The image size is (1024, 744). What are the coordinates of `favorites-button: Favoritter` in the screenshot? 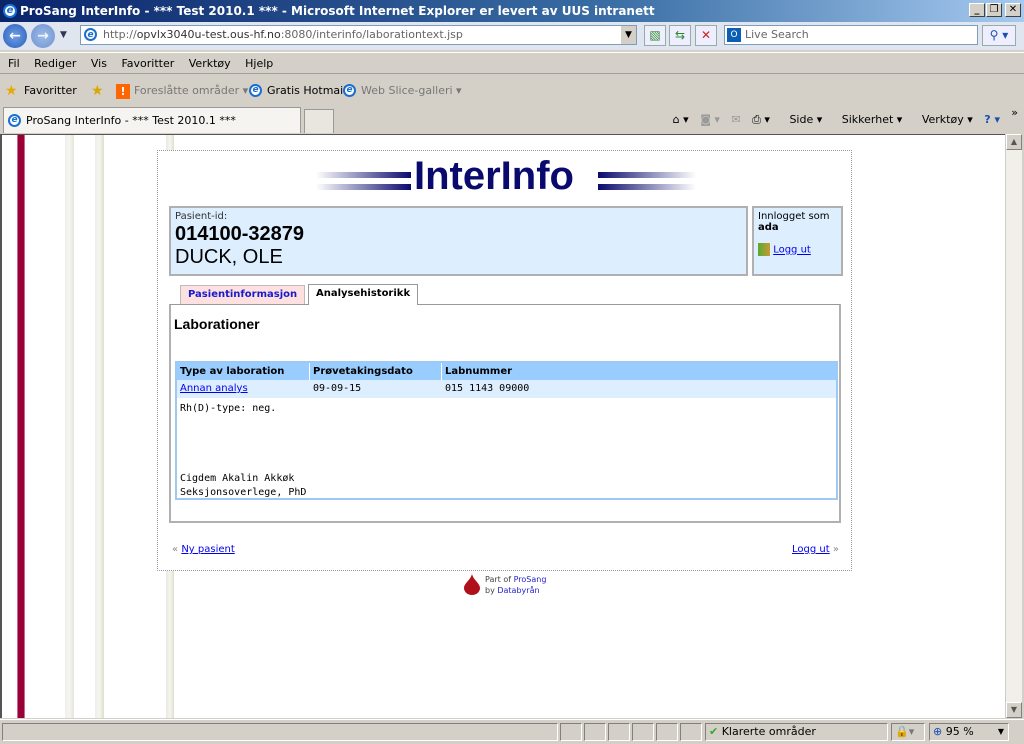 It's located at (50, 91).